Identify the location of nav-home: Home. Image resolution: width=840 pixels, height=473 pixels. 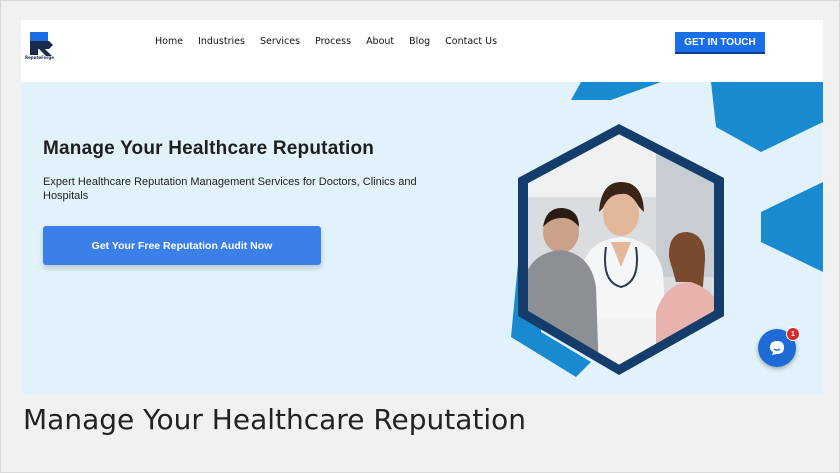
(169, 41).